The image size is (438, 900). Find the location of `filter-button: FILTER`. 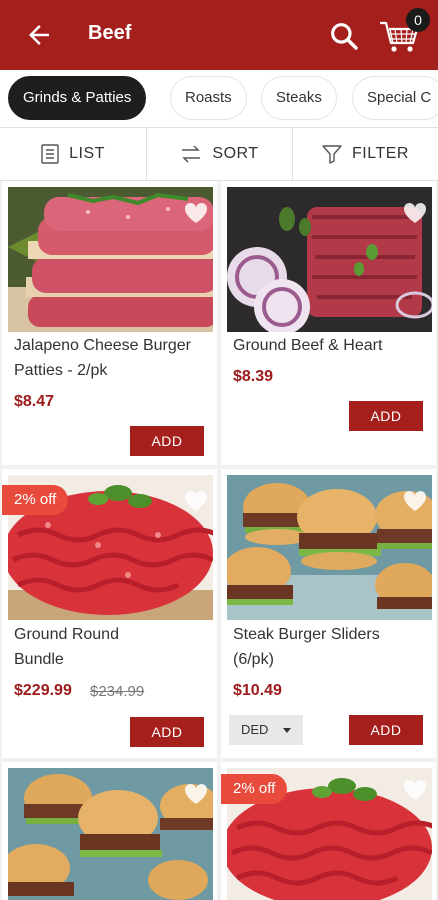

filter-button: FILTER is located at coordinates (365, 154).